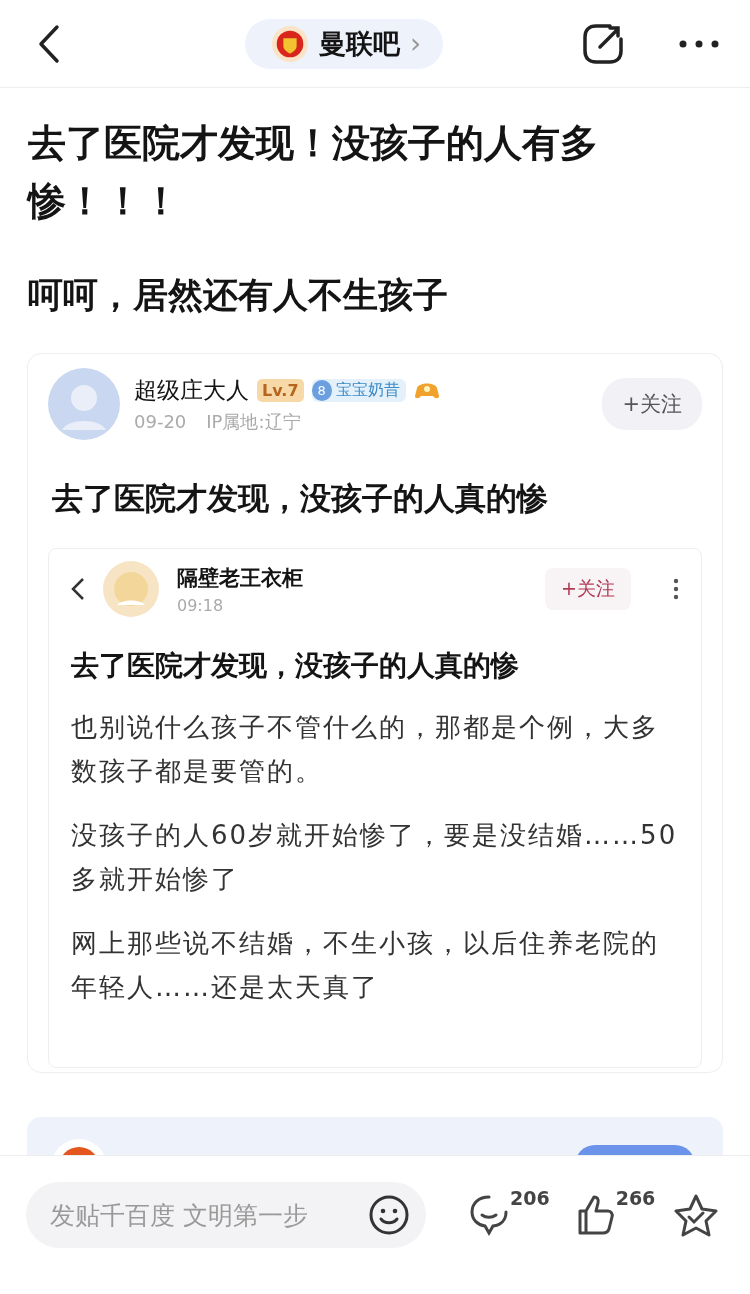 The width and height of the screenshot is (750, 1294). Describe the element at coordinates (375, 857) in the screenshot. I see `paragraph: 没孩子的人60岁就开始惨了，要是没结婚……50多就开始惨了` at that location.